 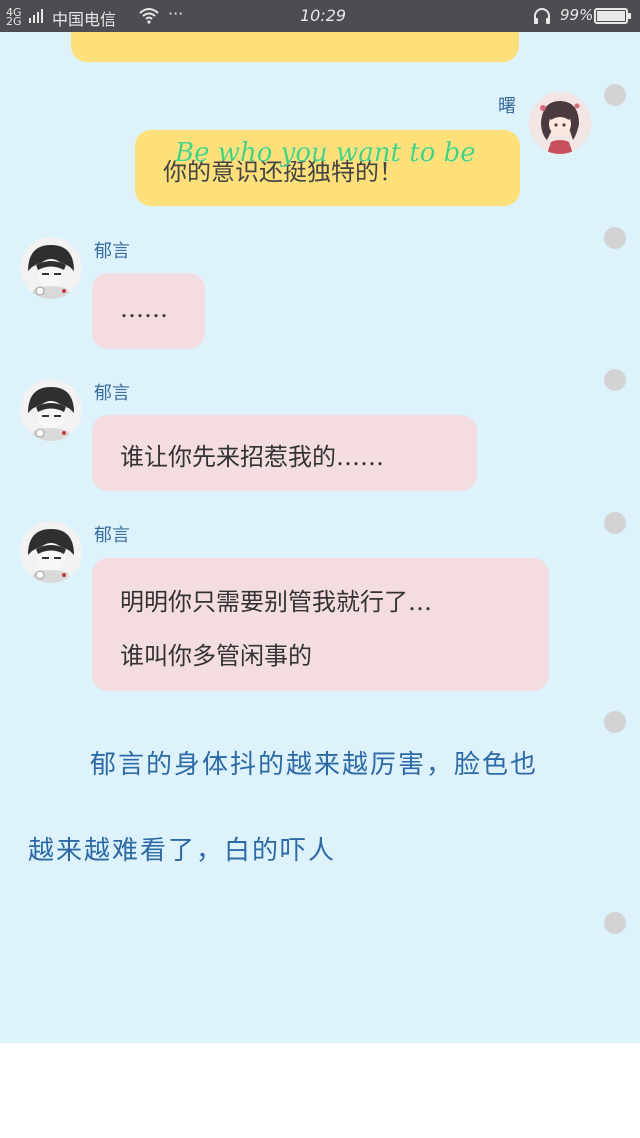 What do you see at coordinates (325, 153) in the screenshot?
I see `overlay-caption: Be who you want to be` at bounding box center [325, 153].